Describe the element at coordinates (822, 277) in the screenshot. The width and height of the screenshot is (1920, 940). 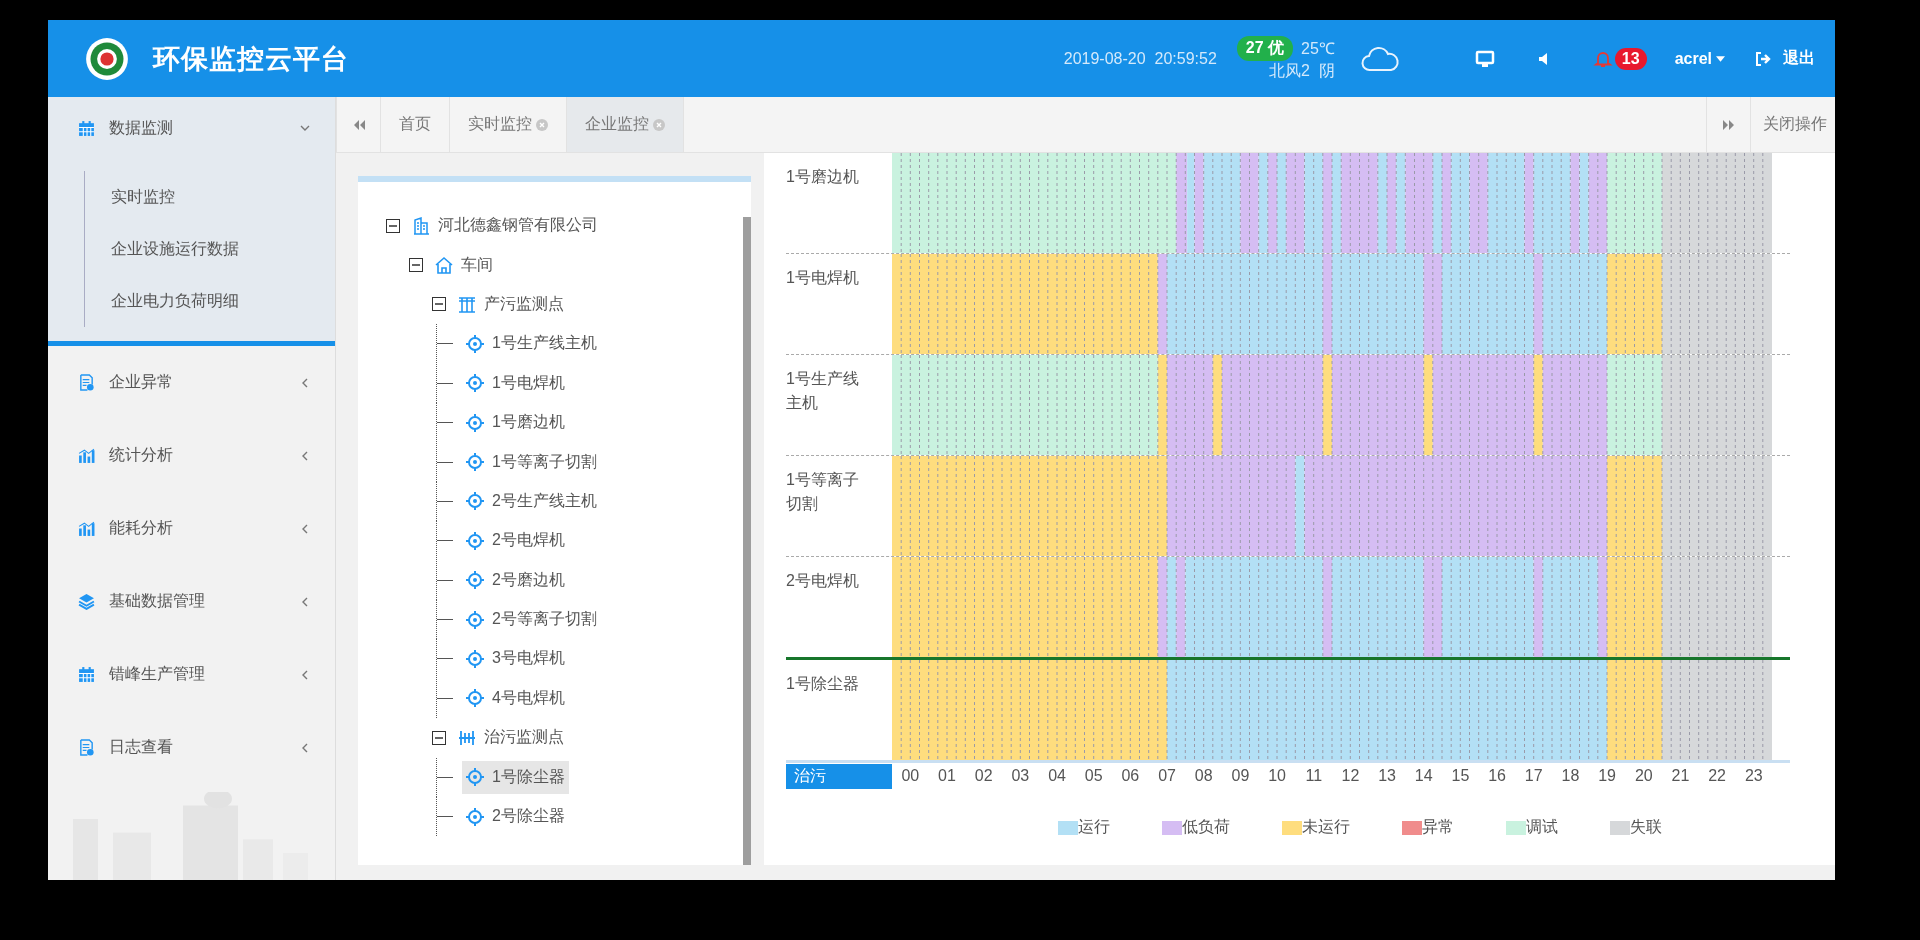
I see `row-label: 1号电焊机` at that location.